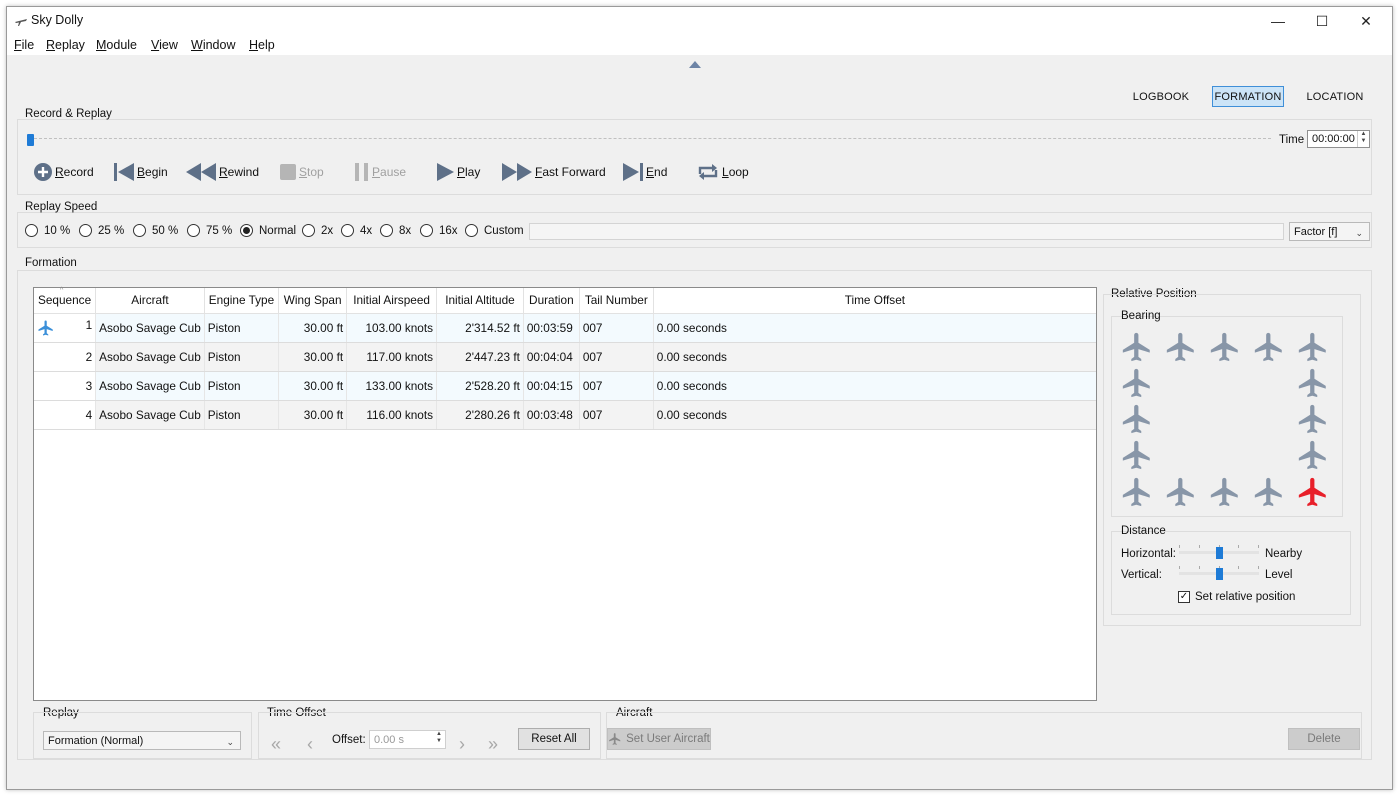  Describe the element at coordinates (1313, 347) in the screenshot. I see `bearing-top-right-plane-icon` at that location.